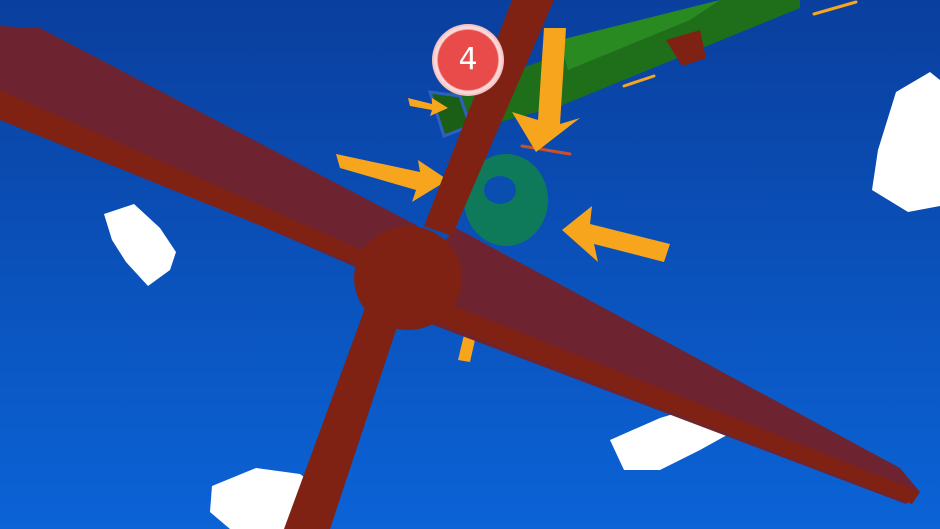 This screenshot has height=529, width=940. I want to click on checkpoint-counter-ring: 4, so click(468, 60).